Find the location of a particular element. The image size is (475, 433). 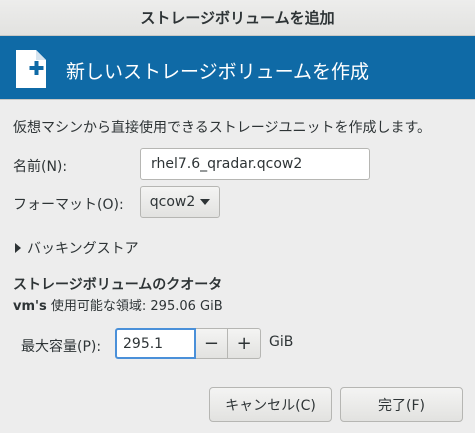

backing-store-expander: バッキングストア is located at coordinates (77, 248).